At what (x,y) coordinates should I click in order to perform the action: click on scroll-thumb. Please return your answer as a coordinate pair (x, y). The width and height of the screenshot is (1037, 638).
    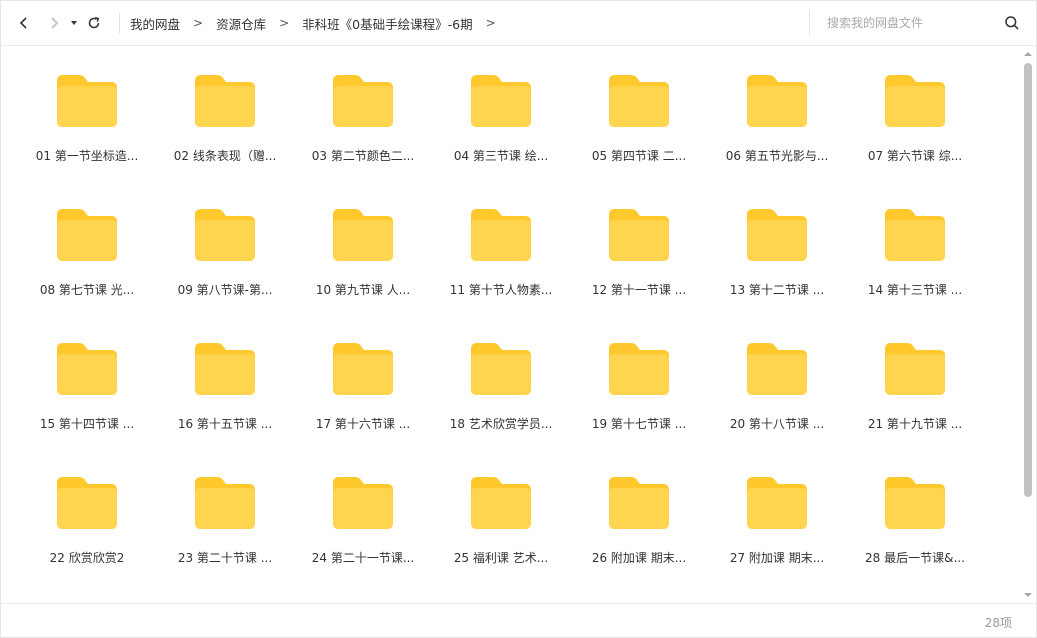
    Looking at the image, I should click on (1028, 280).